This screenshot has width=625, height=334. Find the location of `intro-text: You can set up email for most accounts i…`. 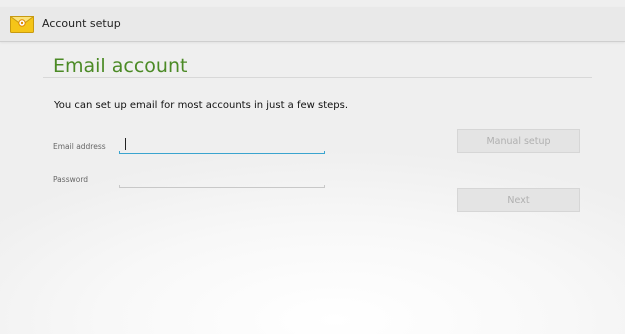

intro-text: You can set up email for most accounts i… is located at coordinates (201, 105).